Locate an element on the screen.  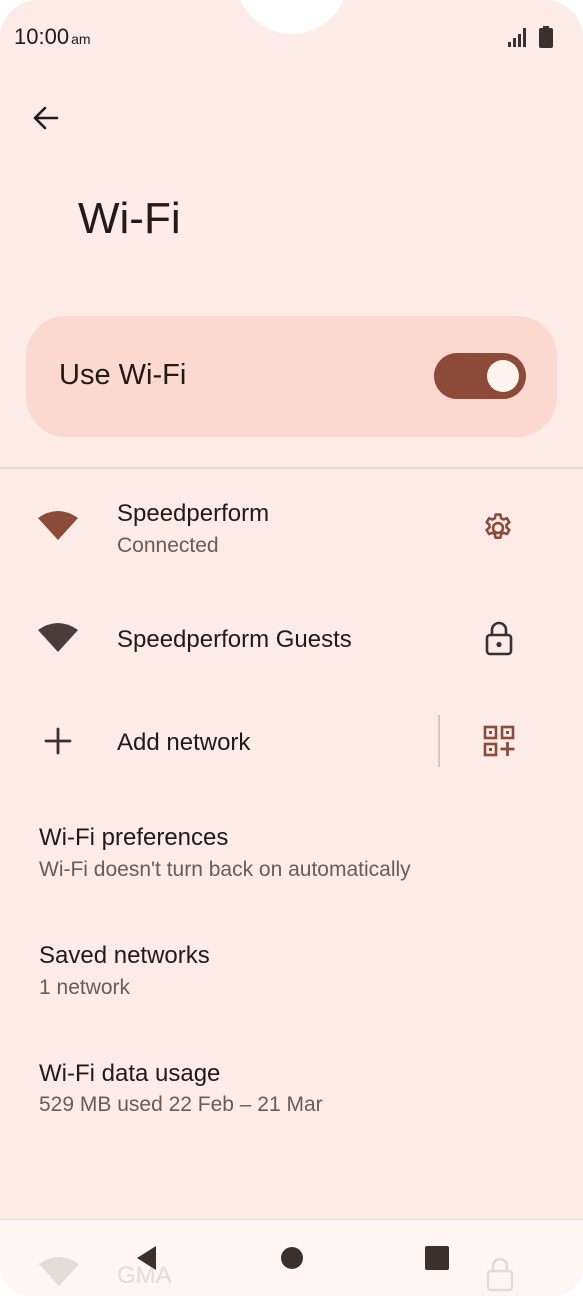
status-icons is located at coordinates (530, 37).